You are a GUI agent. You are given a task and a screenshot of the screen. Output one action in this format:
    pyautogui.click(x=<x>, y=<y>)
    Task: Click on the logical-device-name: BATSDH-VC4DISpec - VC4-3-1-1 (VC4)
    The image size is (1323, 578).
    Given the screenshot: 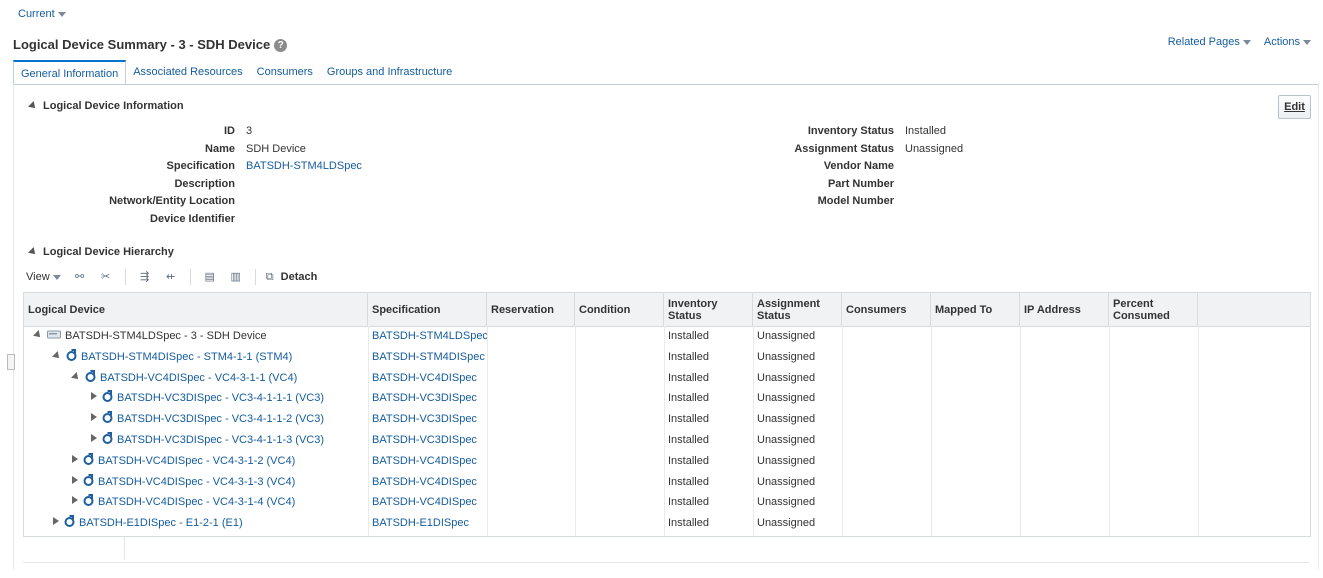 What is the action you would take?
    pyautogui.click(x=198, y=378)
    